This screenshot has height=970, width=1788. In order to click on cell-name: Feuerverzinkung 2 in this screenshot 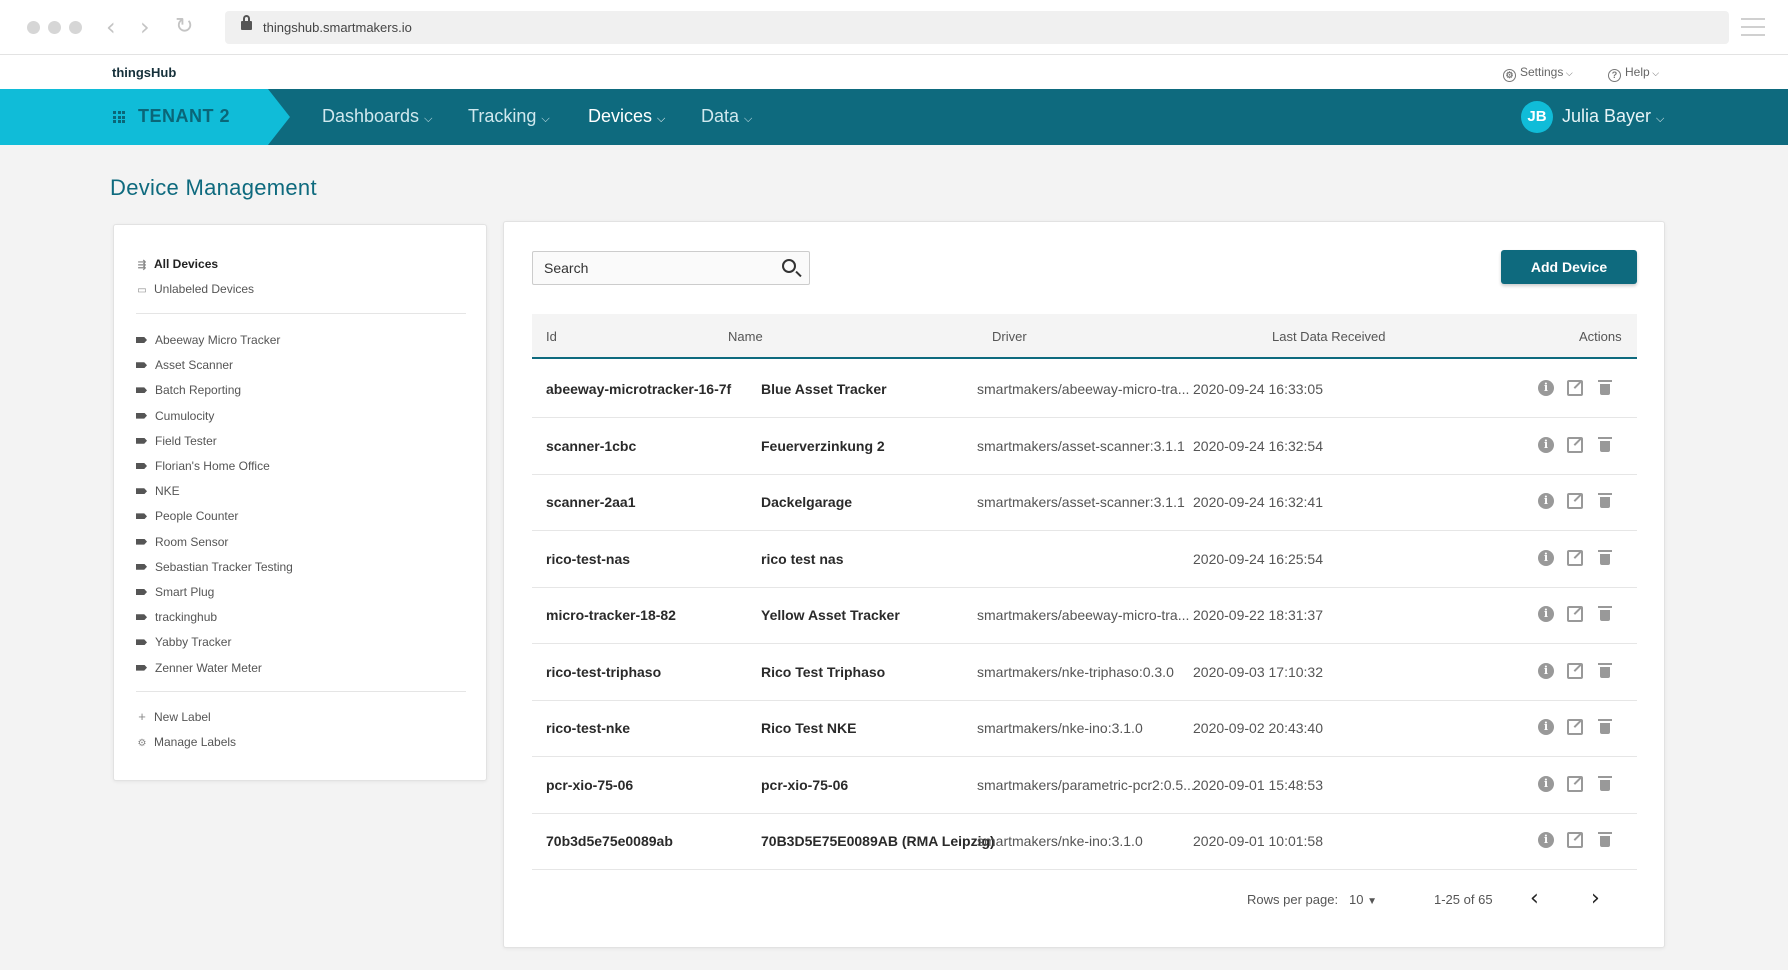, I will do `click(823, 445)`.